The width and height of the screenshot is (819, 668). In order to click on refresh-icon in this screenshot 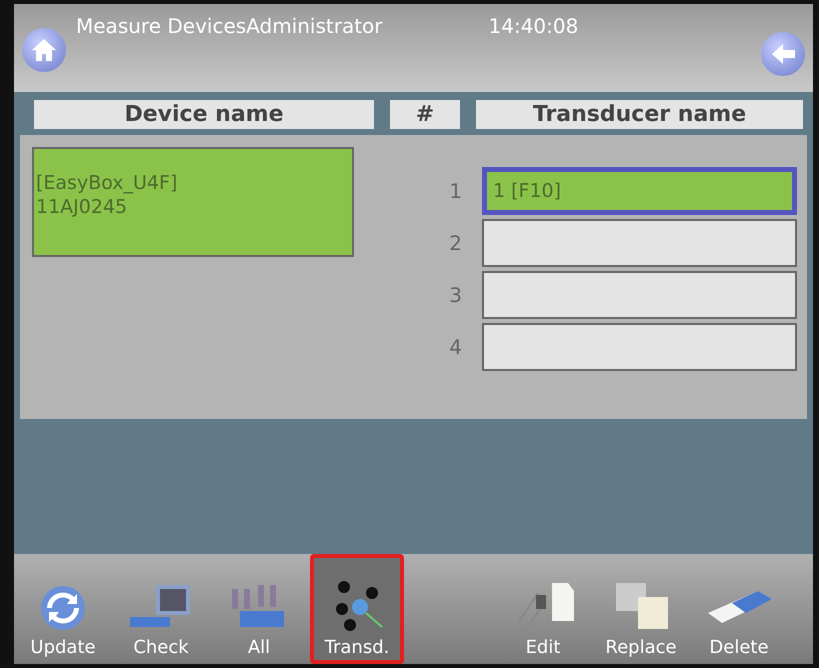, I will do `click(63, 608)`.